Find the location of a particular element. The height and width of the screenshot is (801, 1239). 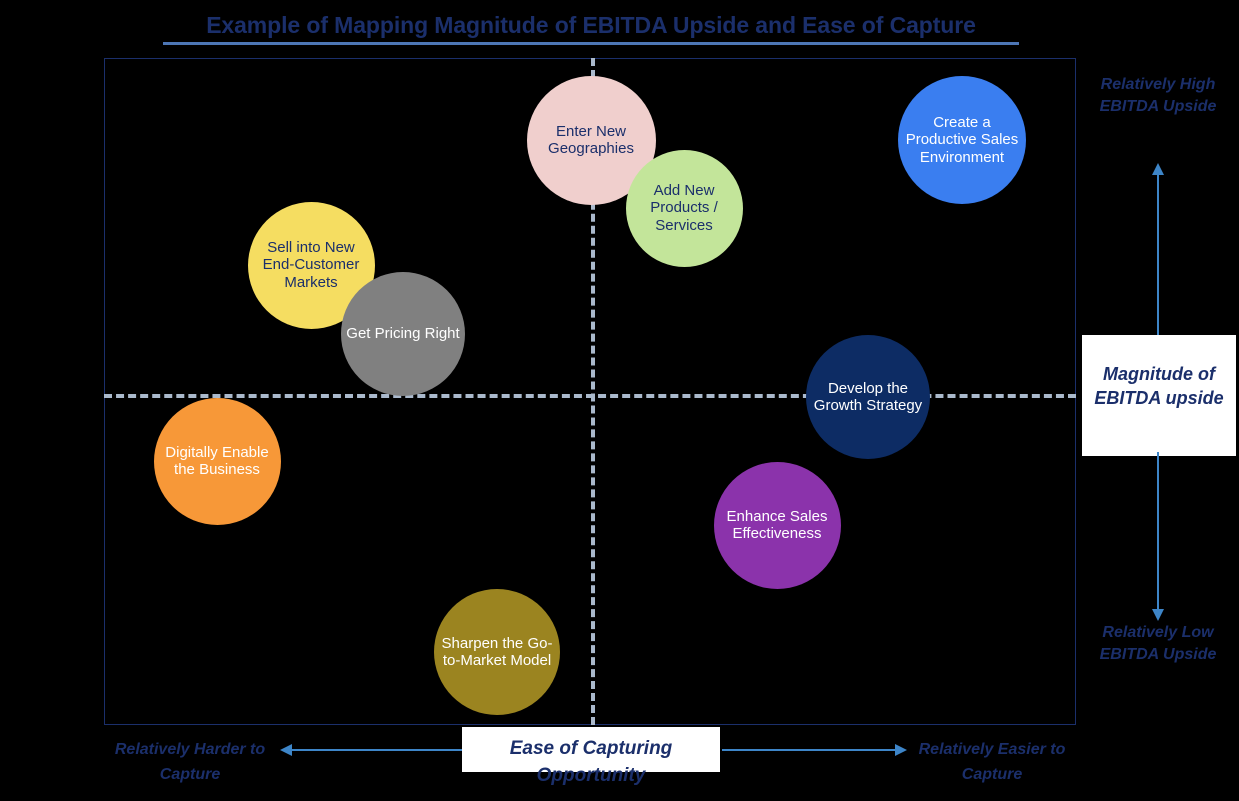

y-axis-label-box: Magnitude of EBITDA upside is located at coordinates (1159, 395).